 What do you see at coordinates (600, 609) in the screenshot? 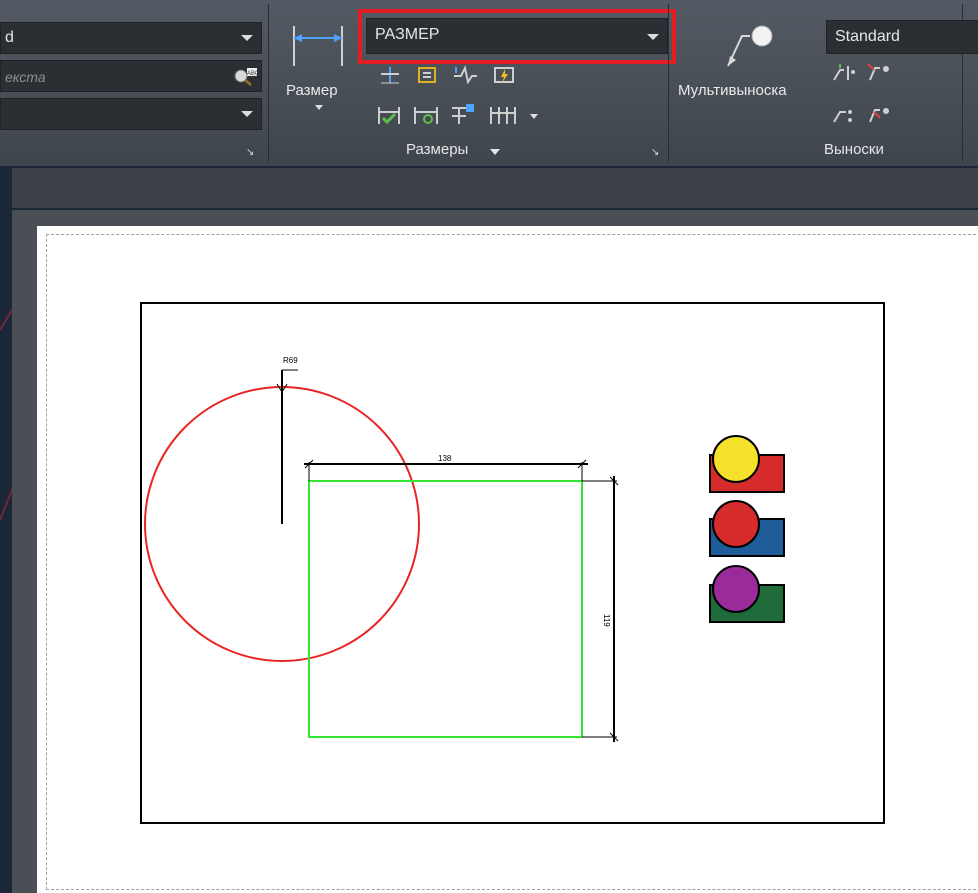
I see `height-dimension` at bounding box center [600, 609].